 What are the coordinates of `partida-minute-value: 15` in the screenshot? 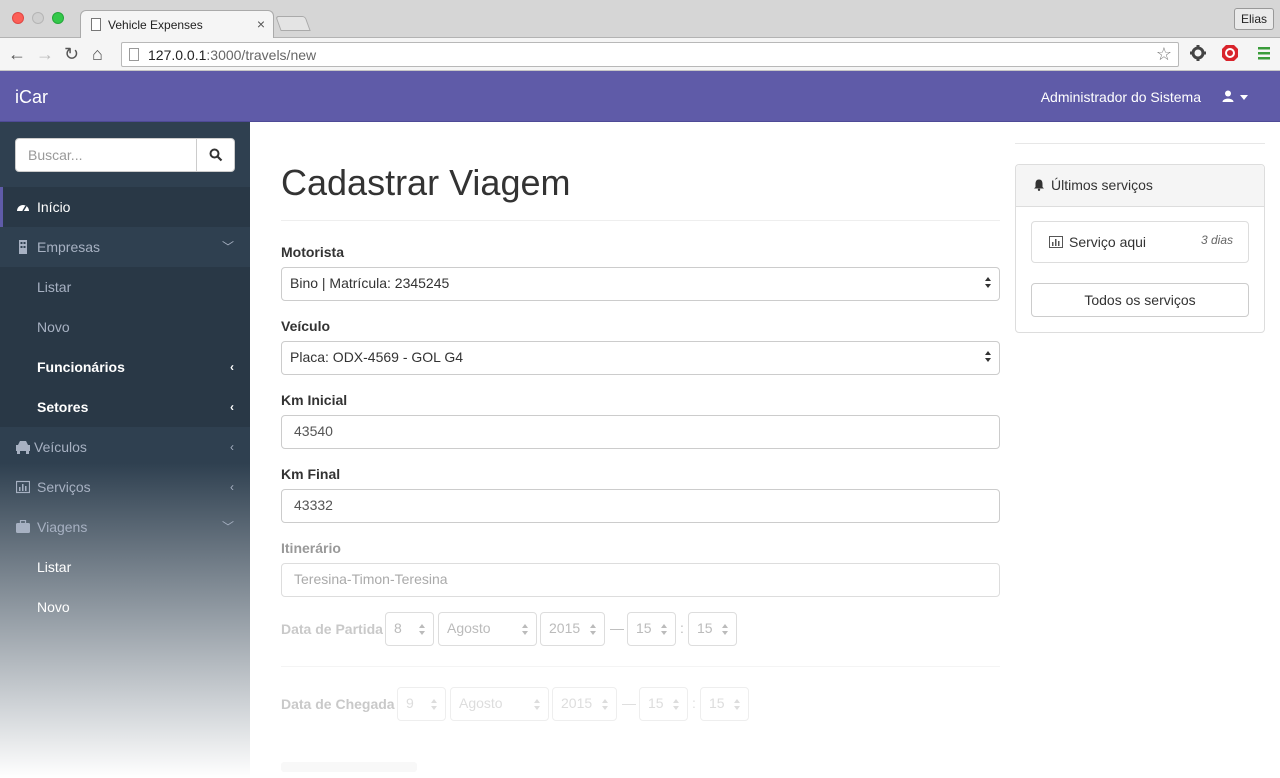 It's located at (705, 628).